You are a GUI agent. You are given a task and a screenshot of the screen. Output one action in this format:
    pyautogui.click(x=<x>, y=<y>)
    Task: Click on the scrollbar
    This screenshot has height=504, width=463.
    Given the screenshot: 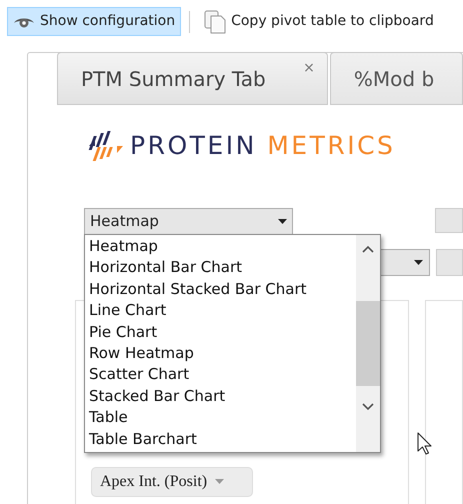 What is the action you would take?
    pyautogui.click(x=368, y=343)
    